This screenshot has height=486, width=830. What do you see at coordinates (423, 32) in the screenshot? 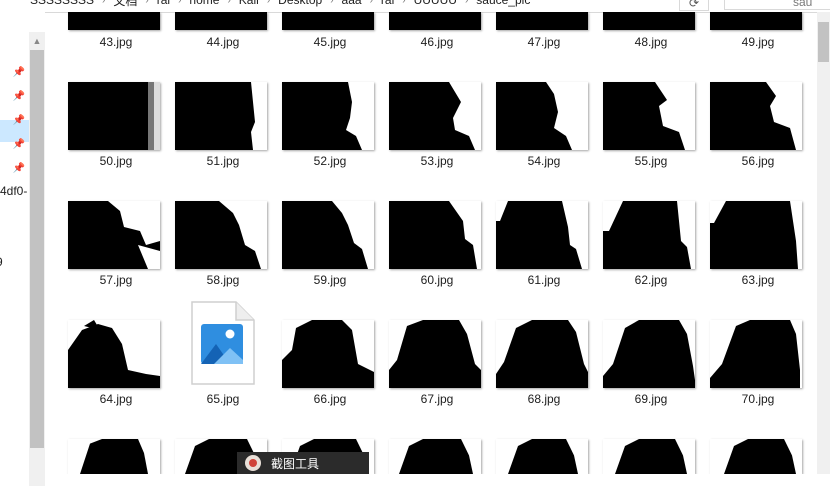
I see `file-item: 46.jpg` at bounding box center [423, 32].